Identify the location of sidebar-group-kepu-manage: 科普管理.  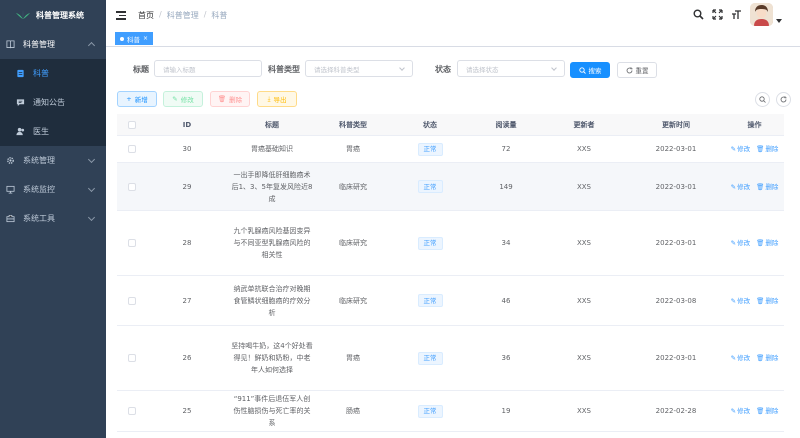
(53, 44).